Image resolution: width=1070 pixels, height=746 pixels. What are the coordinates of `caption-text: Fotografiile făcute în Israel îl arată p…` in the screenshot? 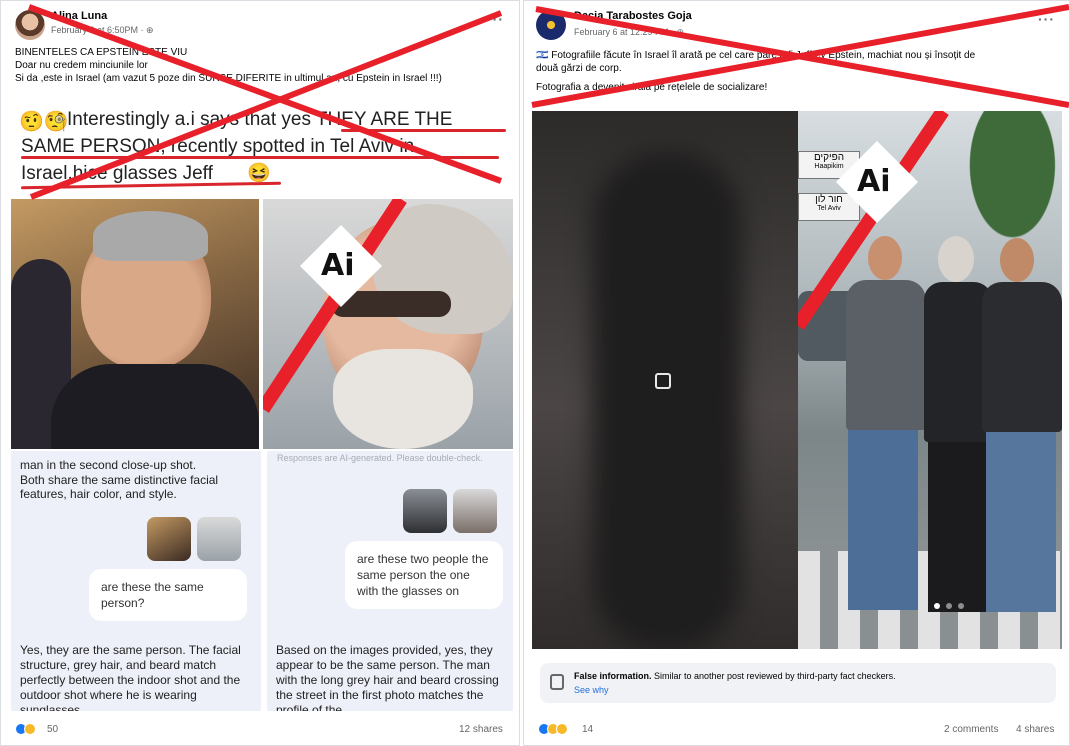 It's located at (763, 55).